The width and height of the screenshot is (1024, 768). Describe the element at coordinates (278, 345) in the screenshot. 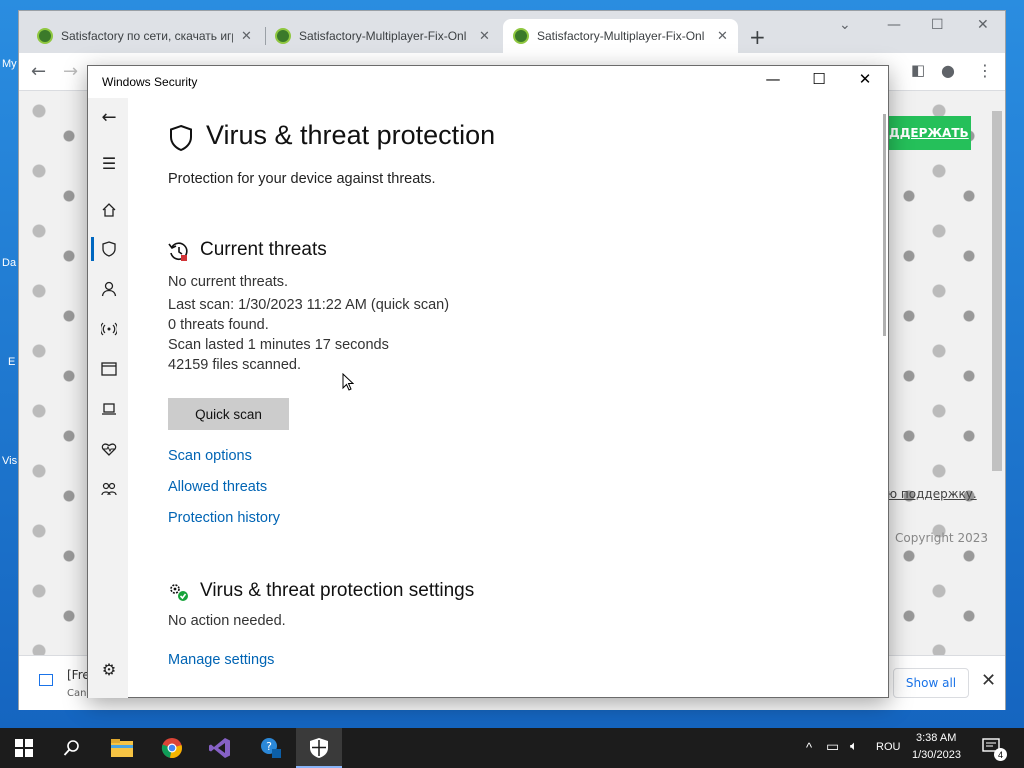

I see `scan-duration-text: Scan lasted 1 minutes 17 seconds` at that location.